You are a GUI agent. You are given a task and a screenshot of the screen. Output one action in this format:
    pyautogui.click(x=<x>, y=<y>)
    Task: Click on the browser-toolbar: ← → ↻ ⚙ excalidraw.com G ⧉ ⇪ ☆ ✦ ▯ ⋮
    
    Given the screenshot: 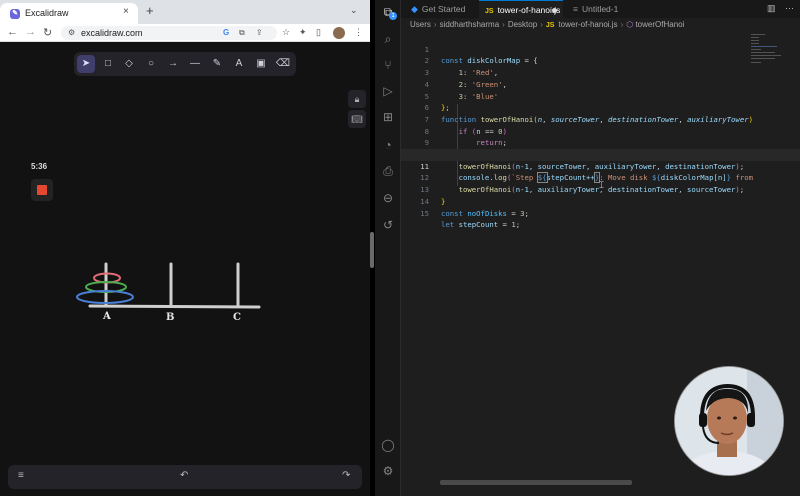 What is the action you would take?
    pyautogui.click(x=185, y=33)
    